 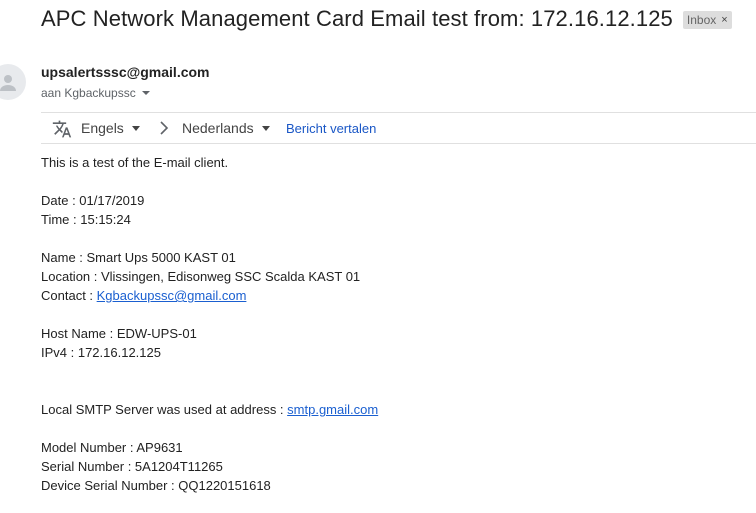 What do you see at coordinates (132, 466) in the screenshot?
I see `body-serial-number: Serial Number : 5A1204T11265` at bounding box center [132, 466].